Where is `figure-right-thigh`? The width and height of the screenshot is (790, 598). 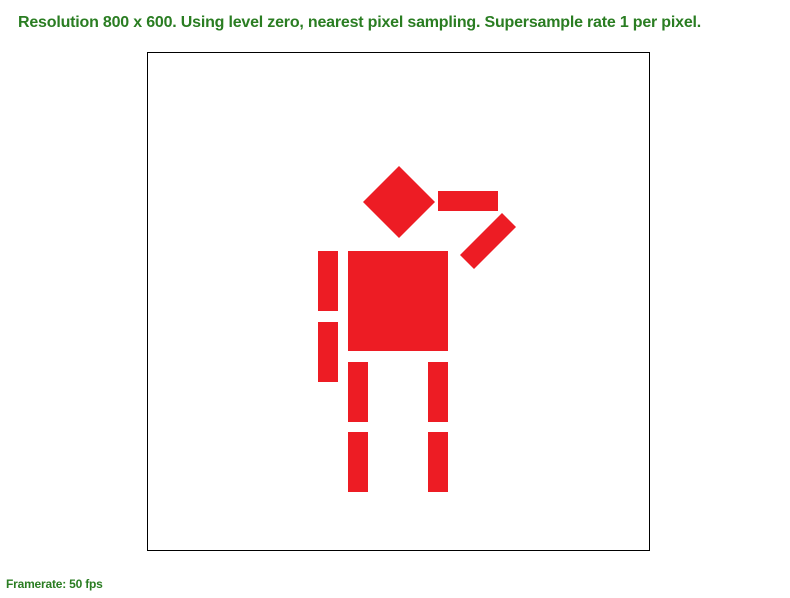 figure-right-thigh is located at coordinates (438, 392).